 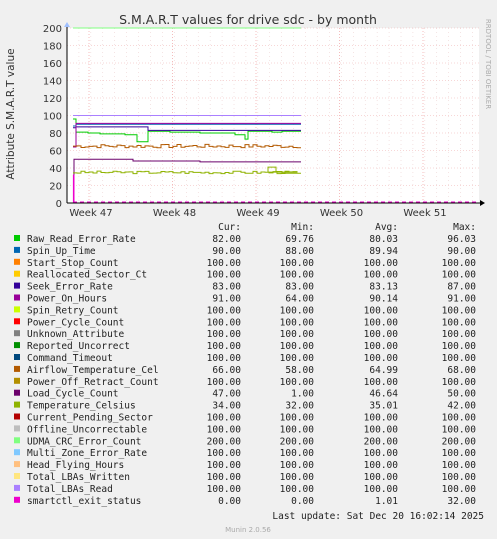 I want to click on legend-value-max: 91.00, so click(x=461, y=299).